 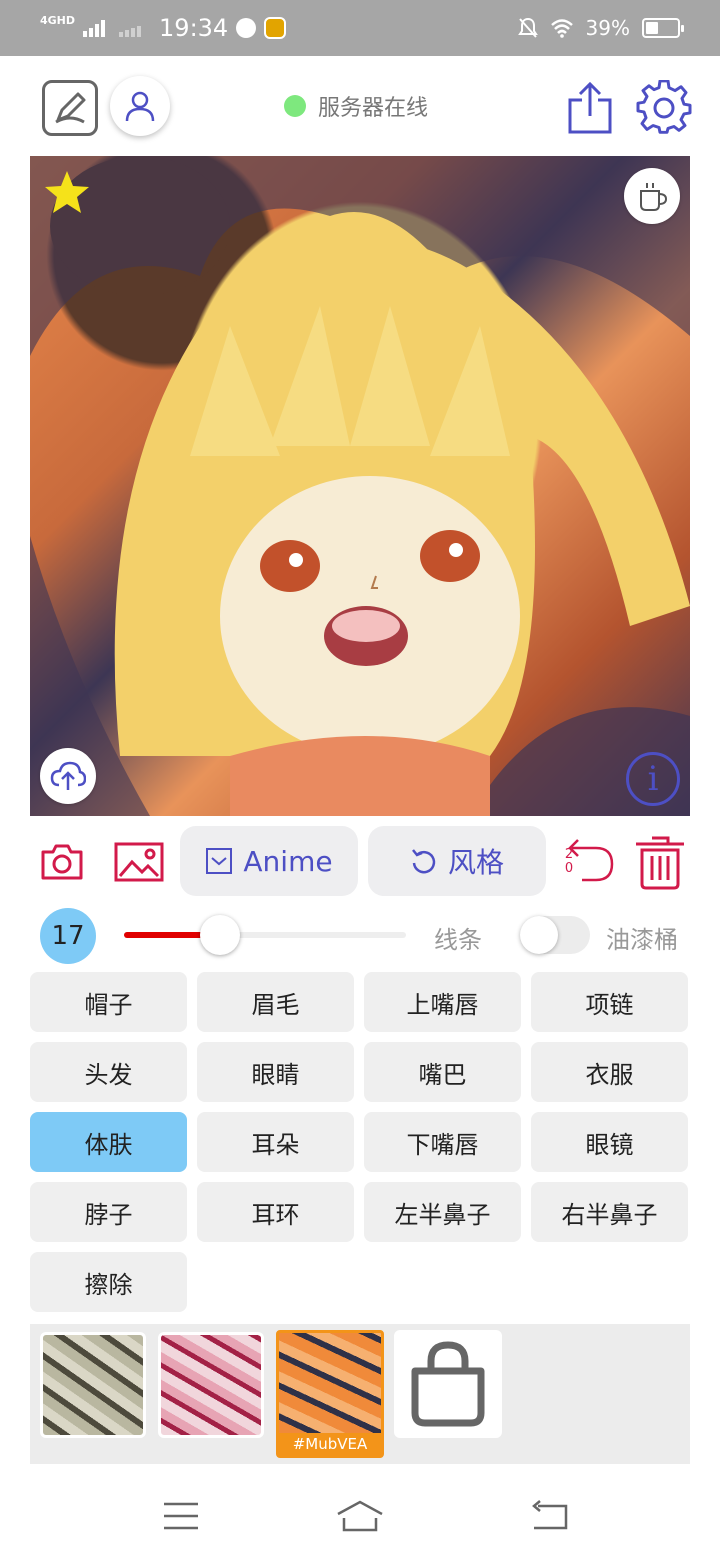 I want to click on battery-percent: 39%, so click(x=607, y=28).